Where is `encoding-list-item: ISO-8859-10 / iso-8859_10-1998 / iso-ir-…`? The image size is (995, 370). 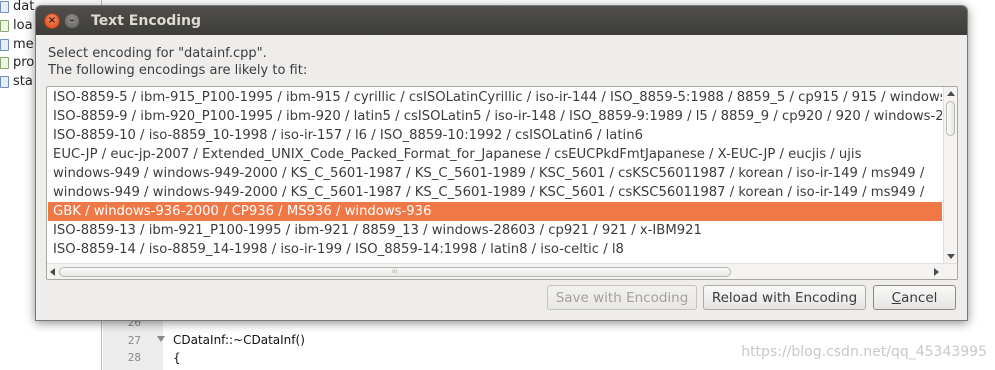 encoding-list-item: ISO-8859-10 / iso-8859_10-1998 / iso-ir-… is located at coordinates (495, 135).